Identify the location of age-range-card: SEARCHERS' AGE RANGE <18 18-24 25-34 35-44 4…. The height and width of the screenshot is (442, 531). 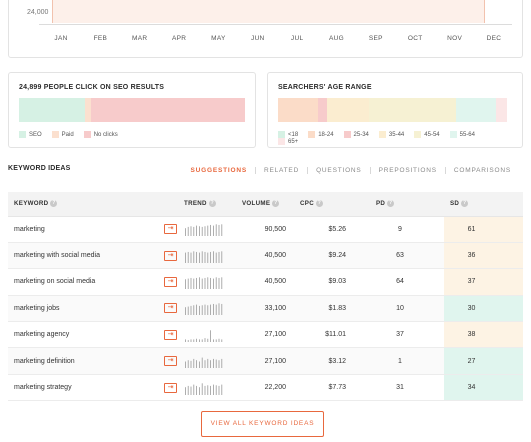
(395, 110).